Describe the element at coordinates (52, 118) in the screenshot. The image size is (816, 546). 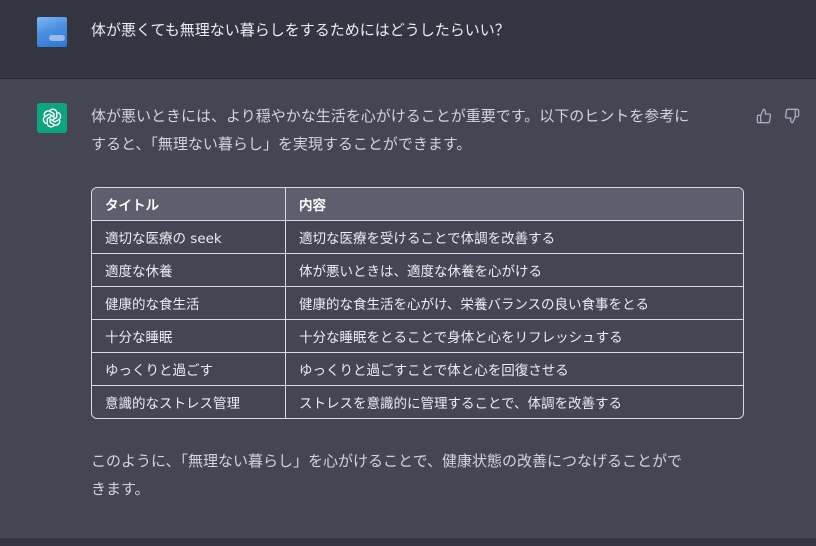
I see `openai-logo-icon` at that location.